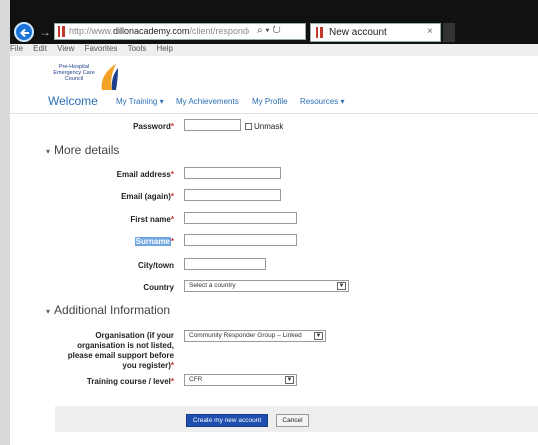 The height and width of the screenshot is (445, 538). I want to click on training-select: CFR ▼, so click(240, 380).